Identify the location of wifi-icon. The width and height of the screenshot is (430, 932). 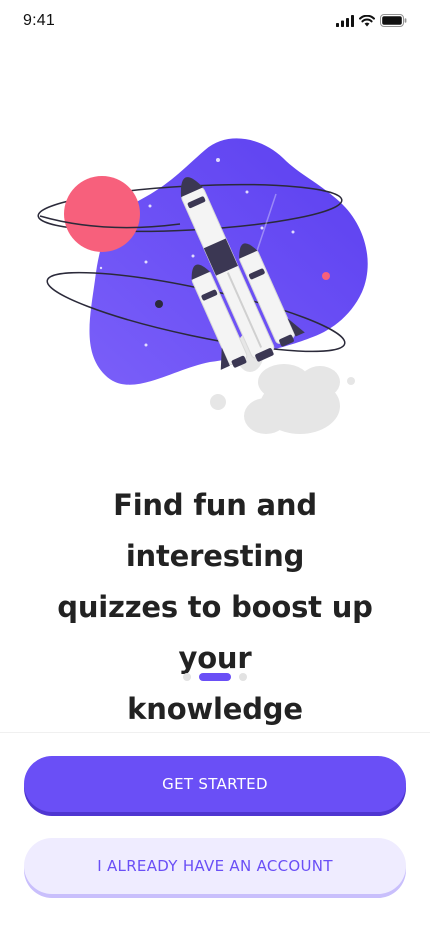
(367, 23).